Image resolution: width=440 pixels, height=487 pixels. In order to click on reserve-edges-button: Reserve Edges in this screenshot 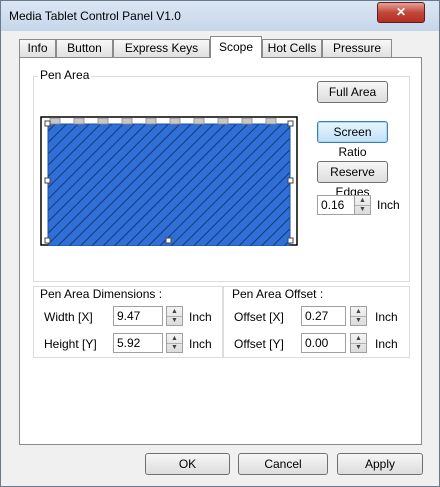, I will do `click(352, 180)`.